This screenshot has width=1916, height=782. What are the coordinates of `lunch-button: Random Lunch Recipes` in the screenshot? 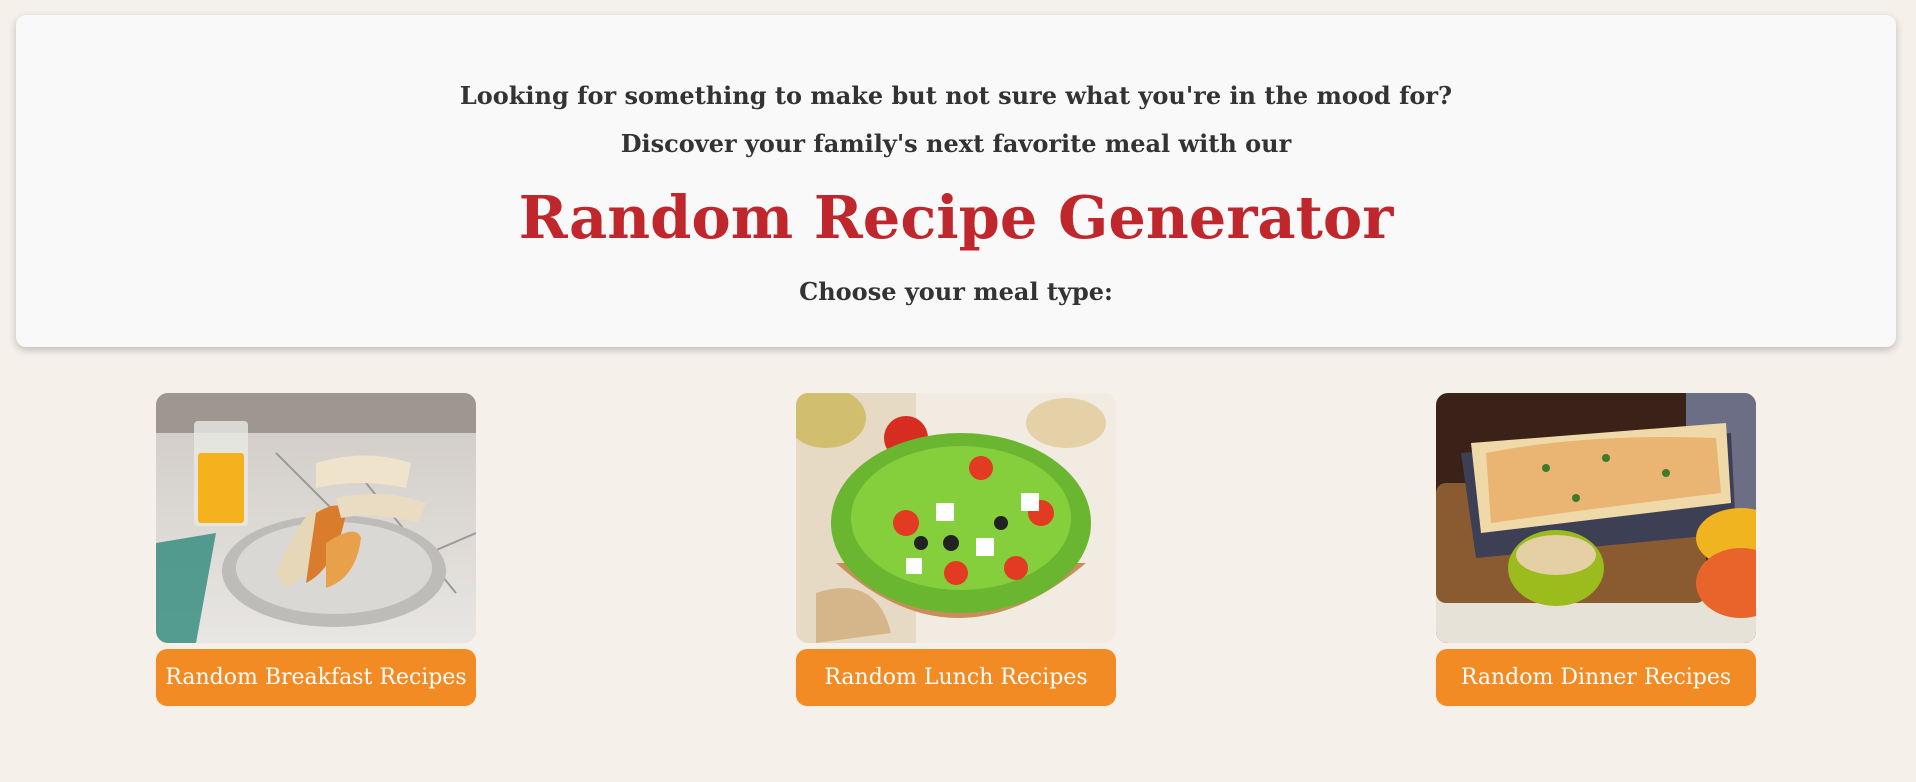 It's located at (956, 677).